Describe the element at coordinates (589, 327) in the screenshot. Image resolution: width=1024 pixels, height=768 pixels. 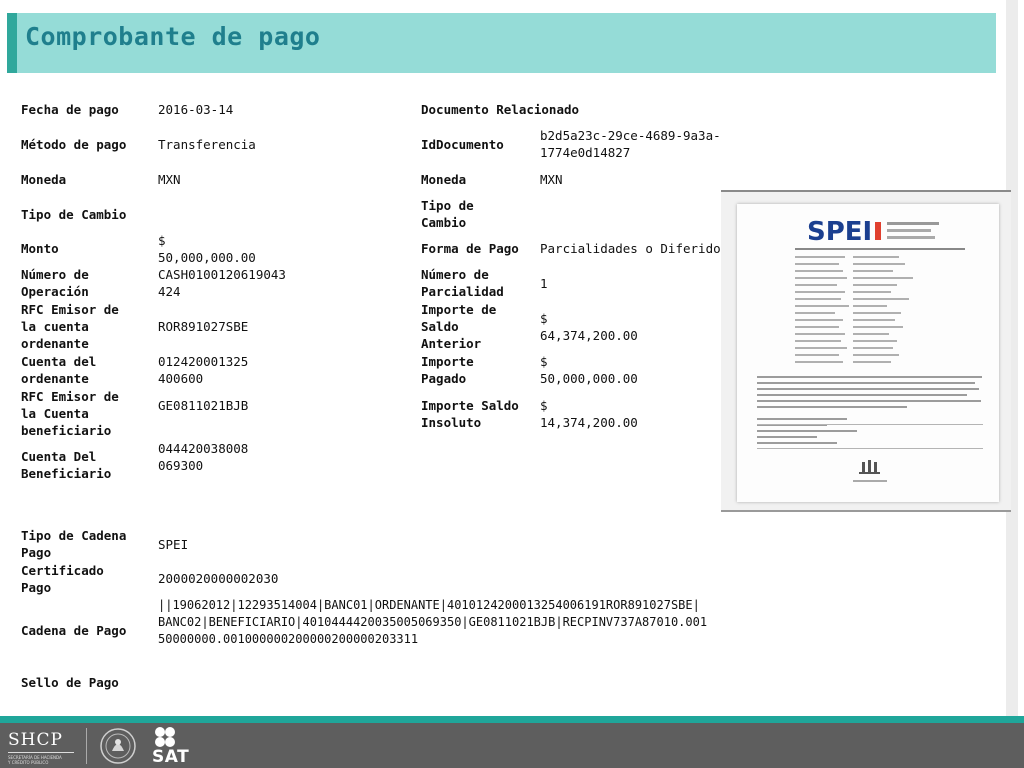
I see `importe-saldo-anterior-value: $ 64,374,200.00` at that location.